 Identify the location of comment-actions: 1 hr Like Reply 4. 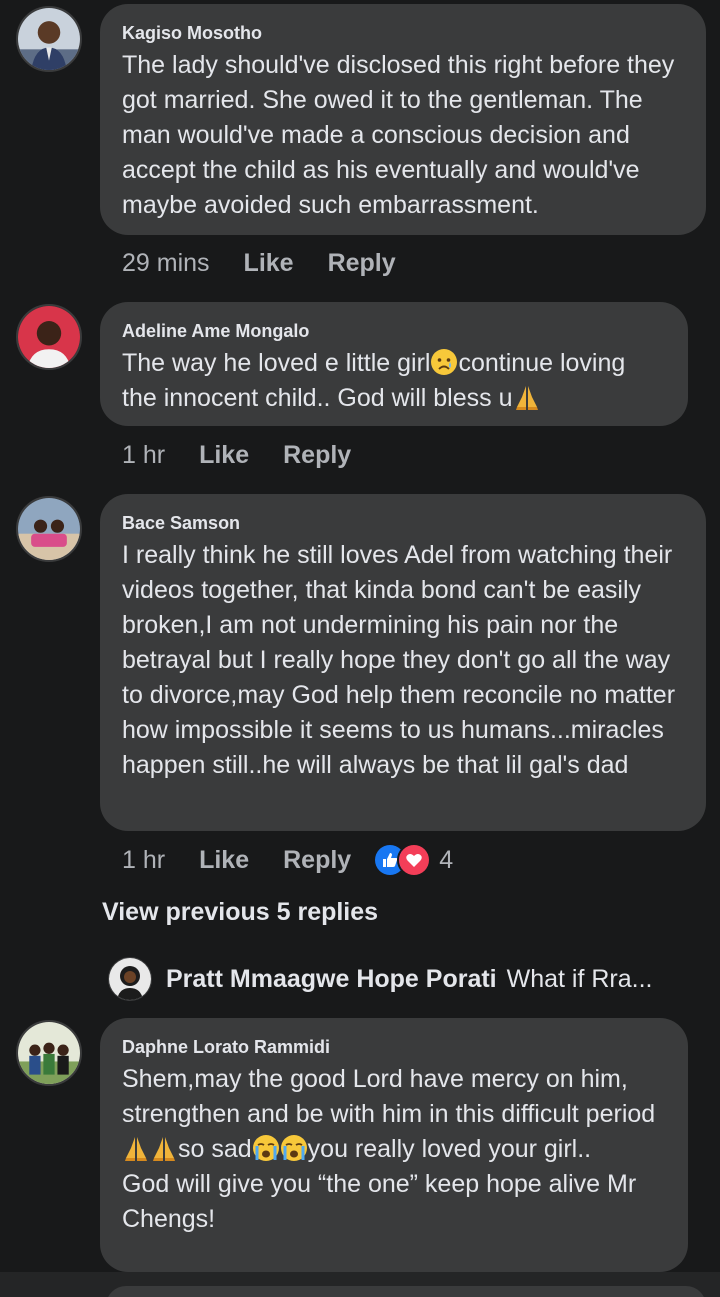
(287, 860).